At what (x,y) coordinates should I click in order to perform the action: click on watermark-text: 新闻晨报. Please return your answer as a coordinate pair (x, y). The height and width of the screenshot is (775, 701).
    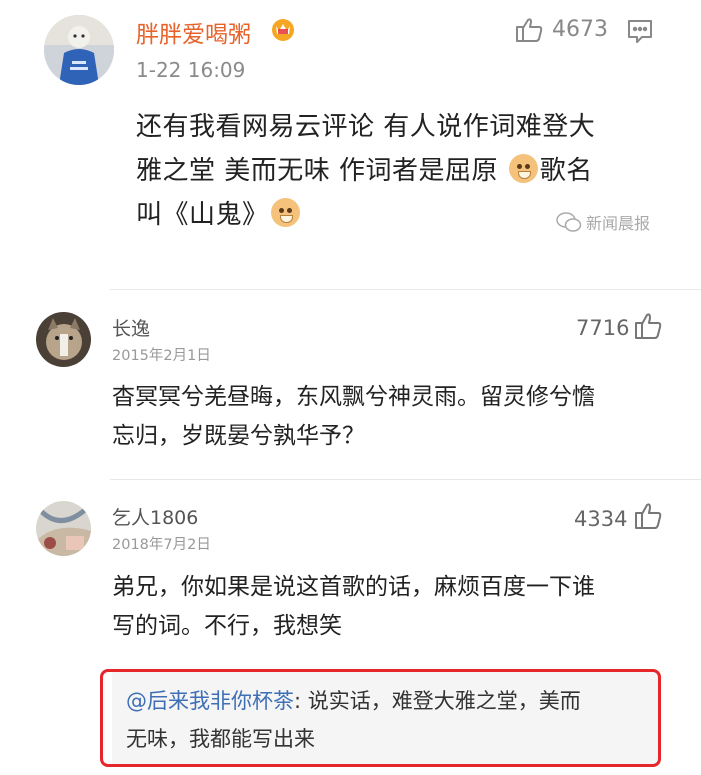
    Looking at the image, I should click on (618, 223).